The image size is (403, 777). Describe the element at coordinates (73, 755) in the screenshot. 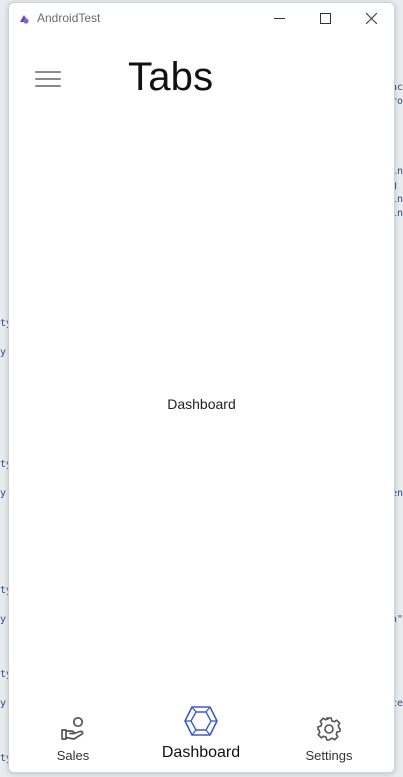

I see `tab-label-sales: Sales` at that location.